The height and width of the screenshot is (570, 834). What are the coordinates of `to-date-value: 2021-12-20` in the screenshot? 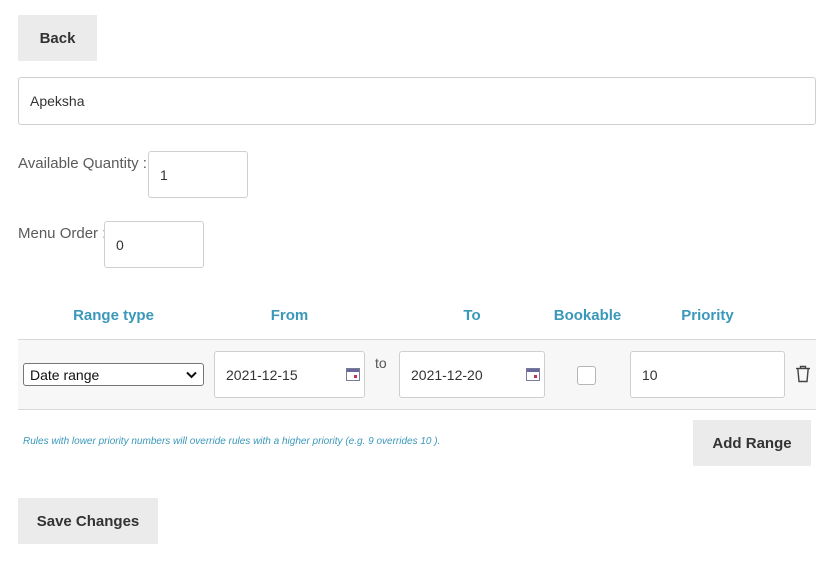 It's located at (447, 374).